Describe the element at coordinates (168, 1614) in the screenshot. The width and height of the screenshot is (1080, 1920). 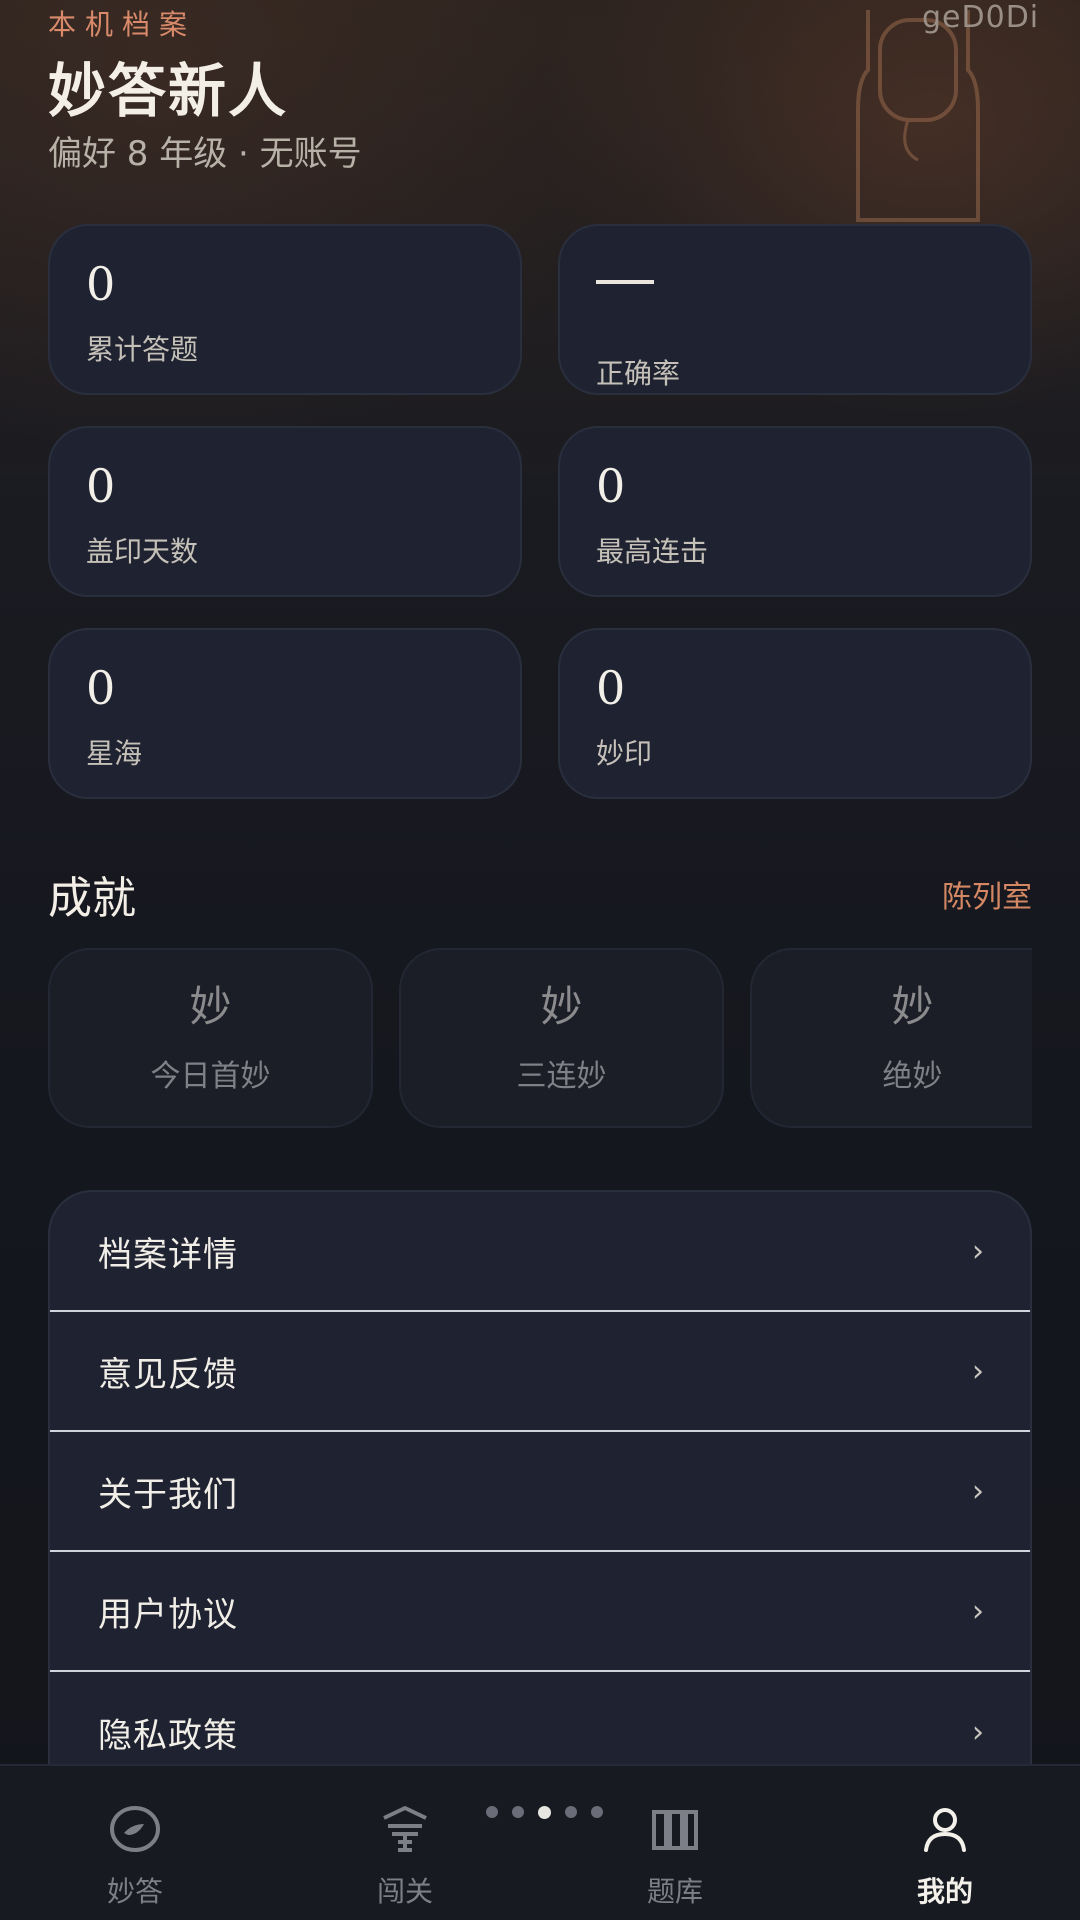
I see `menu-item-label: 用户协议` at that location.